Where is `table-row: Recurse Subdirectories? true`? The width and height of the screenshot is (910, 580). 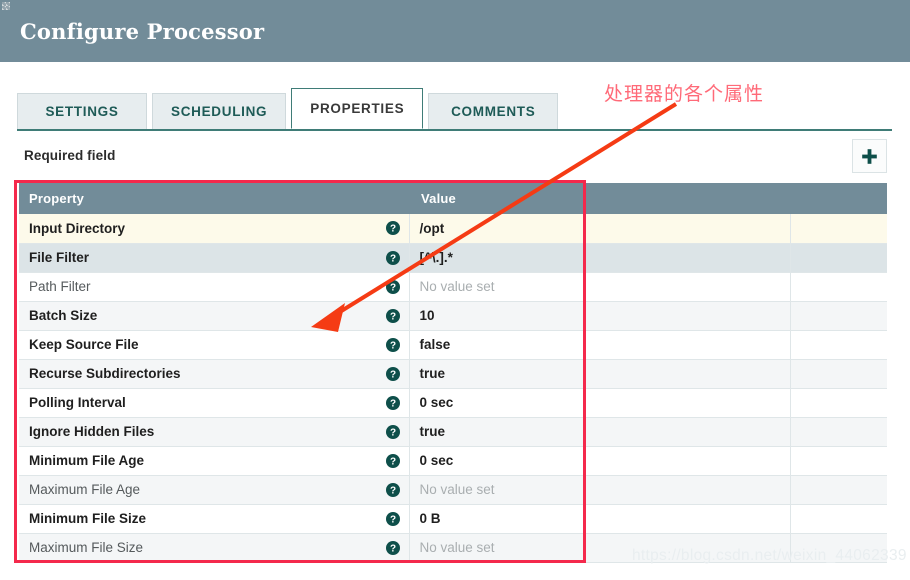
table-row: Recurse Subdirectories? true is located at coordinates (453, 374).